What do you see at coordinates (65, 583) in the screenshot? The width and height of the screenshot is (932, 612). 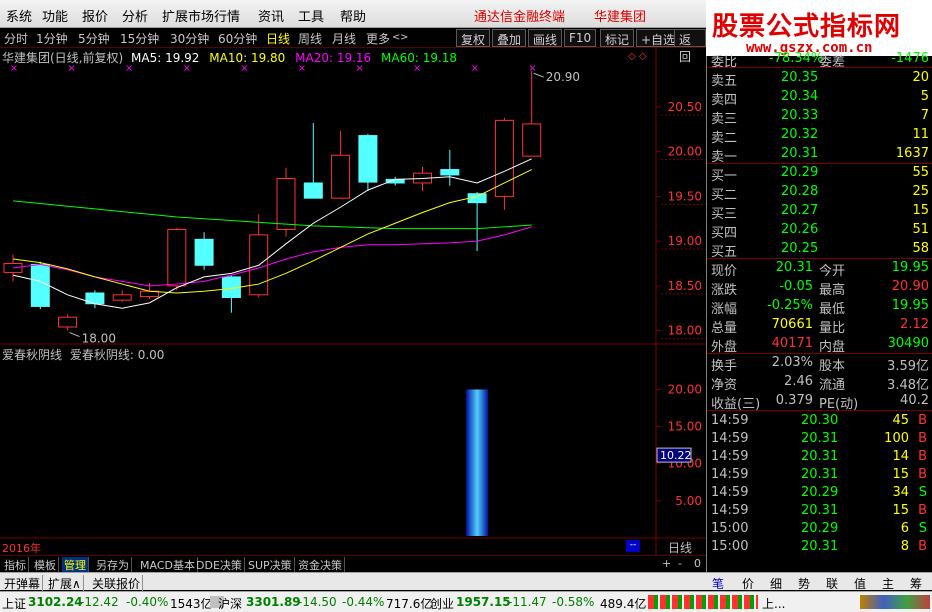 I see `expand-button: 扩展∧` at bounding box center [65, 583].